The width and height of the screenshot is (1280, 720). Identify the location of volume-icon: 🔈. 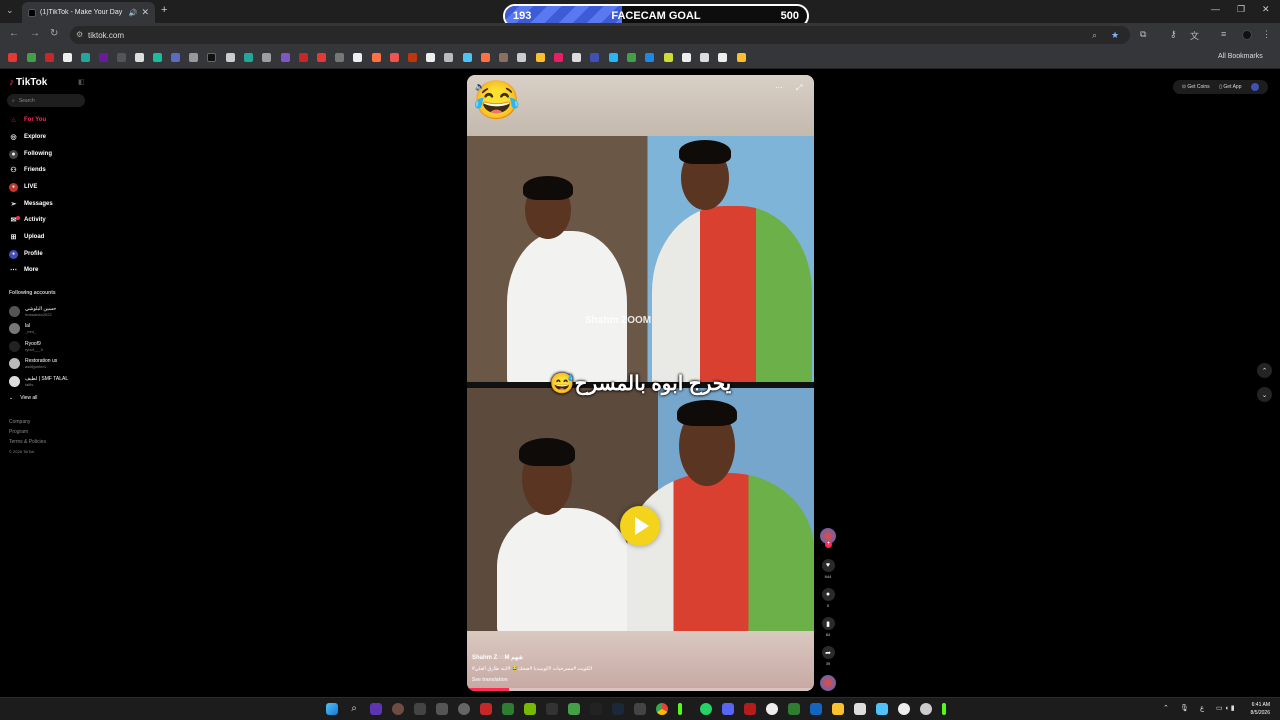
(480, 86).